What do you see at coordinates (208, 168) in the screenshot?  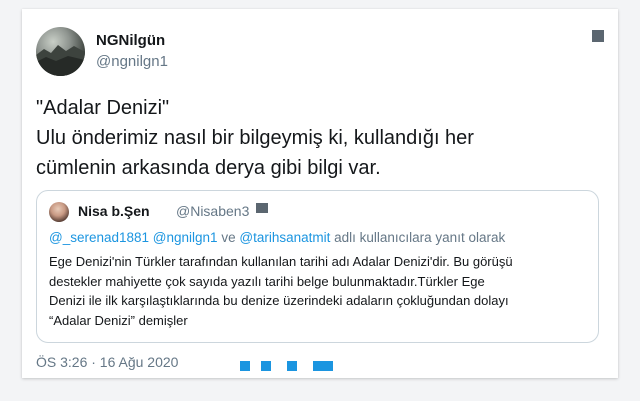 I see `tweet-text-line: cümlenin arkasında derya gibi bilgi var.` at bounding box center [208, 168].